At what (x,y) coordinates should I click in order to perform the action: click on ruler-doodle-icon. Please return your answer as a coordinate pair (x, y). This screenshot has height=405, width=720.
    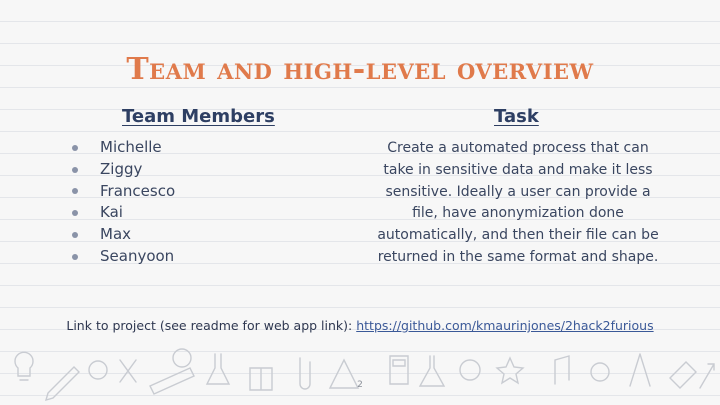
    Looking at the image, I should click on (172, 381).